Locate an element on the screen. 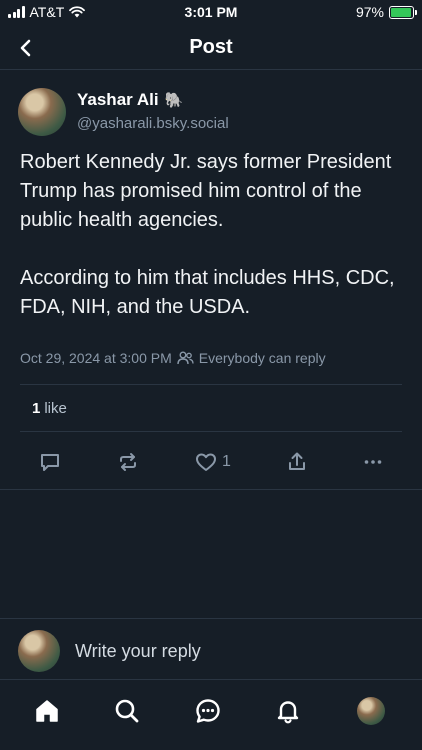 Image resolution: width=422 pixels, height=750 pixels. search-icon is located at coordinates (127, 711).